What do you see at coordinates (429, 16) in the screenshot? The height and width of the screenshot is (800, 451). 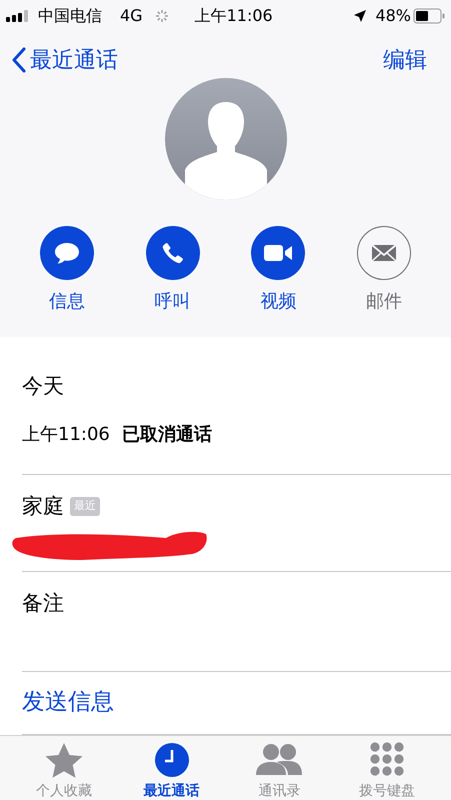 I see `battery-icon` at bounding box center [429, 16].